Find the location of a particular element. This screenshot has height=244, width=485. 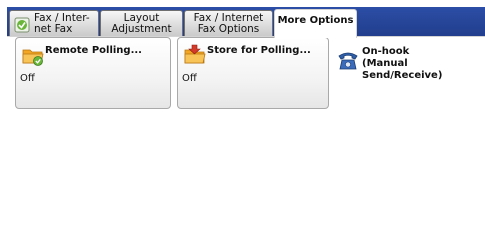

remote-polling-folder-icon is located at coordinates (33, 57).